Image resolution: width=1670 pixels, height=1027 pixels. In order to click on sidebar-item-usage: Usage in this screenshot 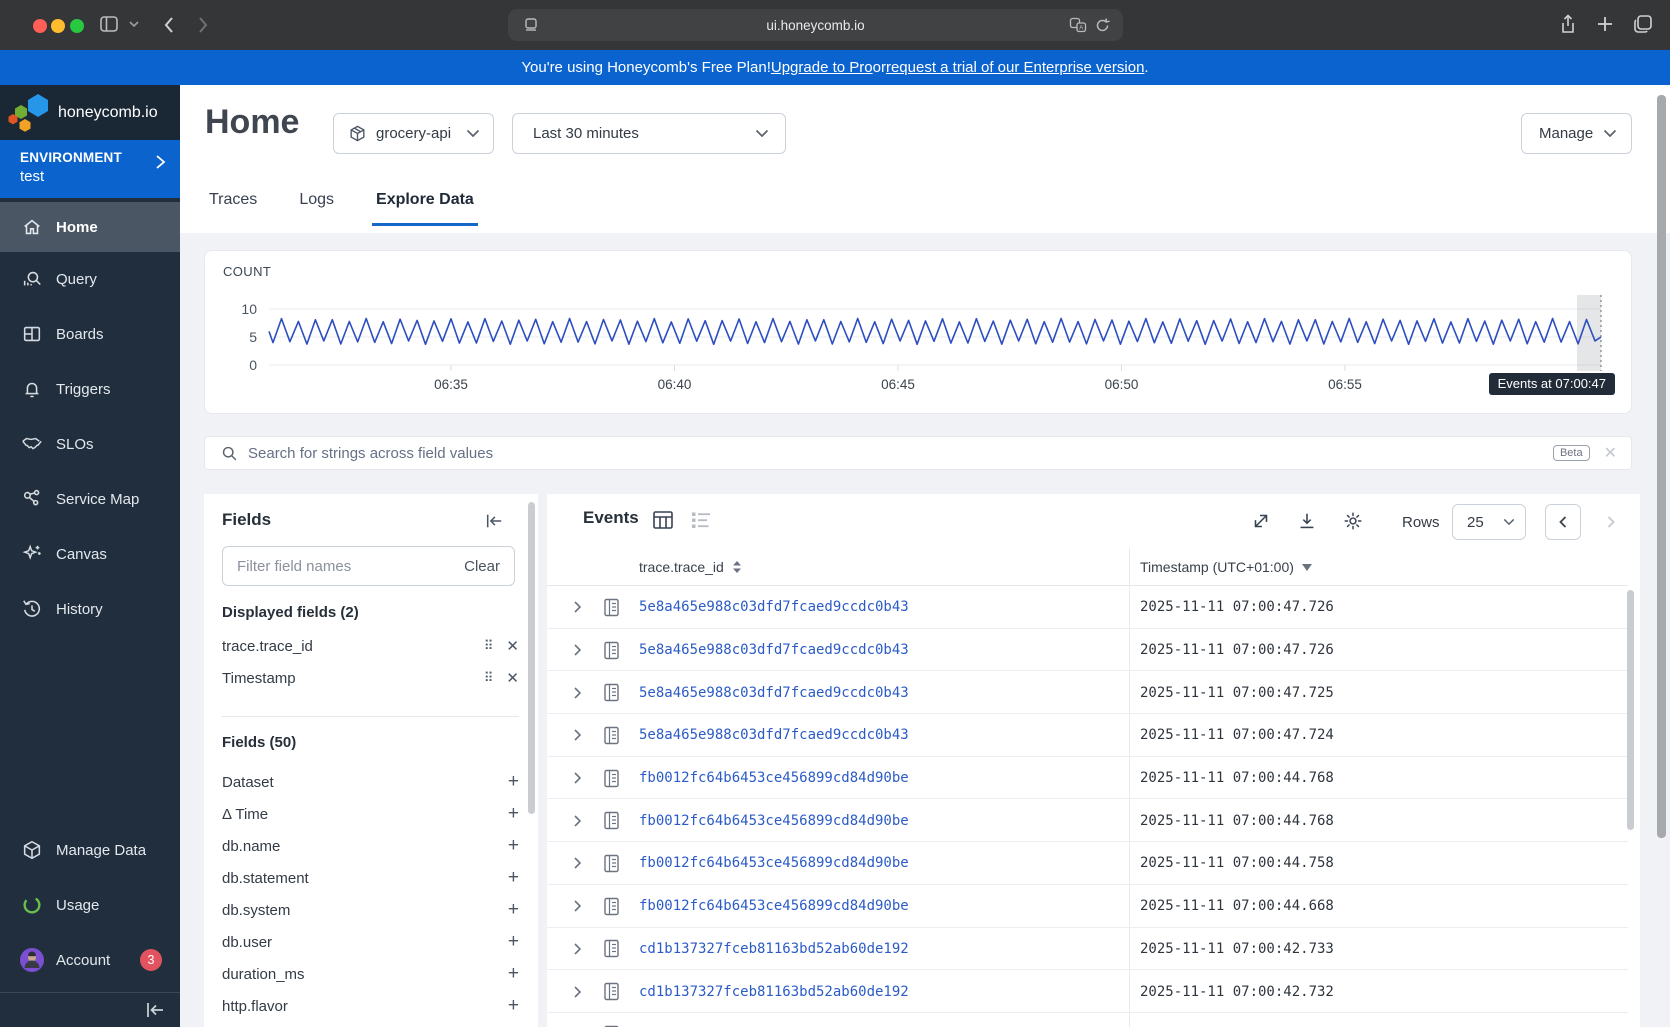, I will do `click(90, 905)`.